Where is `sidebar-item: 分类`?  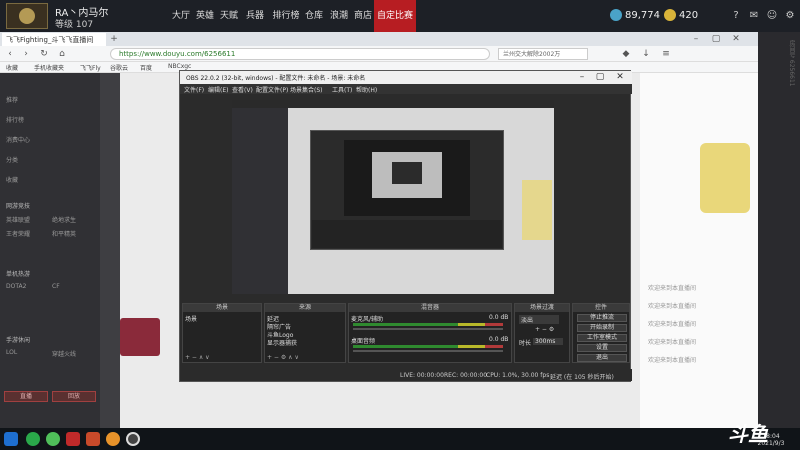 sidebar-item: 分类 is located at coordinates (12, 159).